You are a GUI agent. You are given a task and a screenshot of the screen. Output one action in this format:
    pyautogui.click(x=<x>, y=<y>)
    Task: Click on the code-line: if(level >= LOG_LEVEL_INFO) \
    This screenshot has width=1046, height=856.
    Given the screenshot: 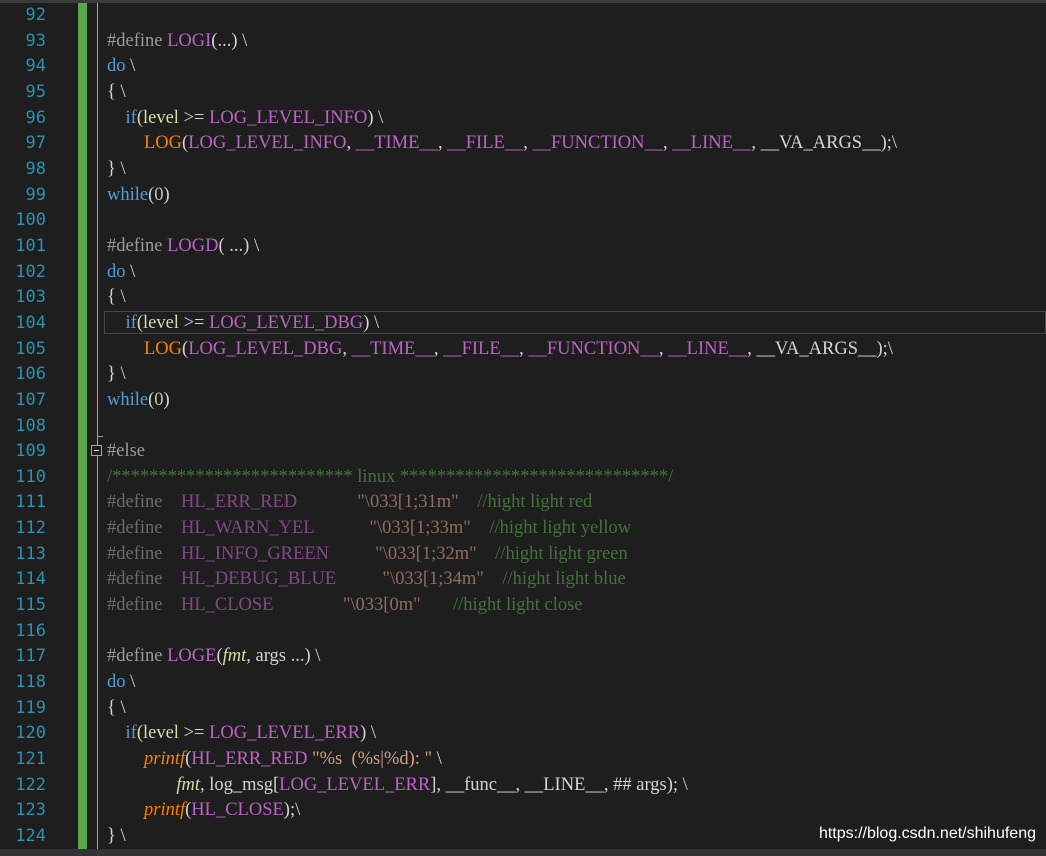 What is the action you would take?
    pyautogui.click(x=572, y=119)
    